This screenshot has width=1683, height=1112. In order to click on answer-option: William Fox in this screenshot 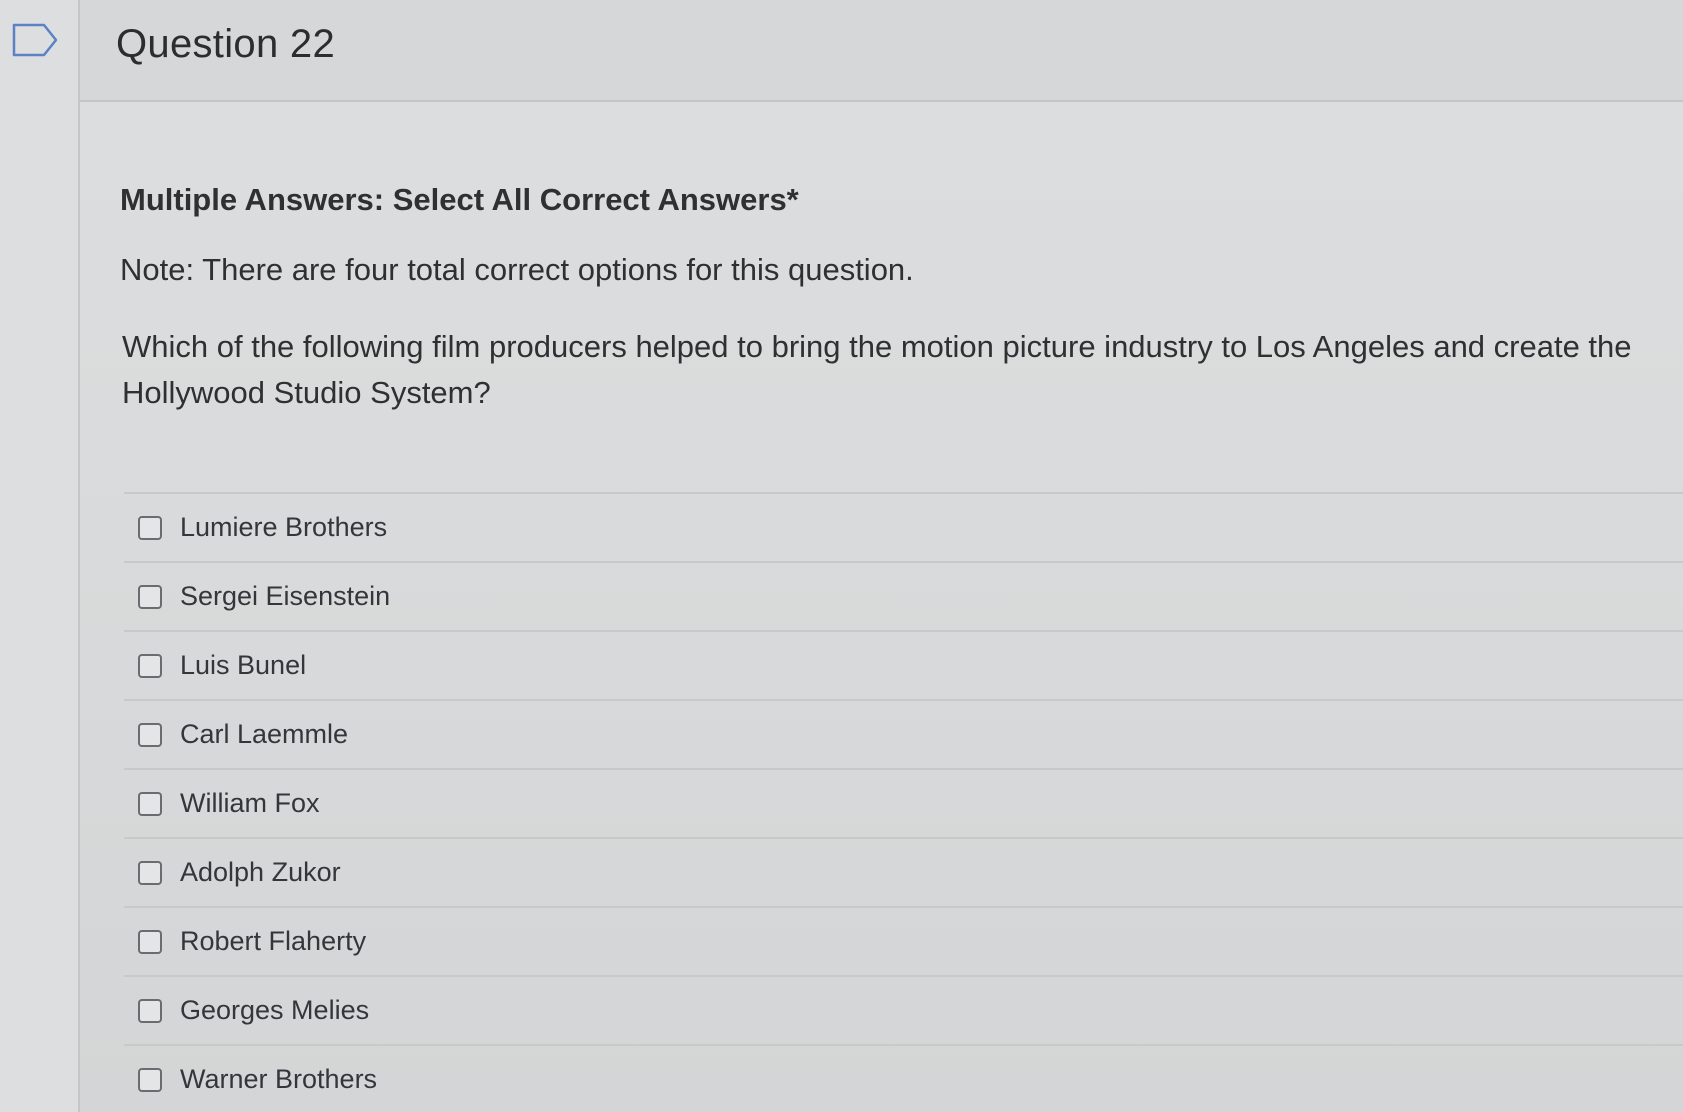, I will do `click(903, 804)`.